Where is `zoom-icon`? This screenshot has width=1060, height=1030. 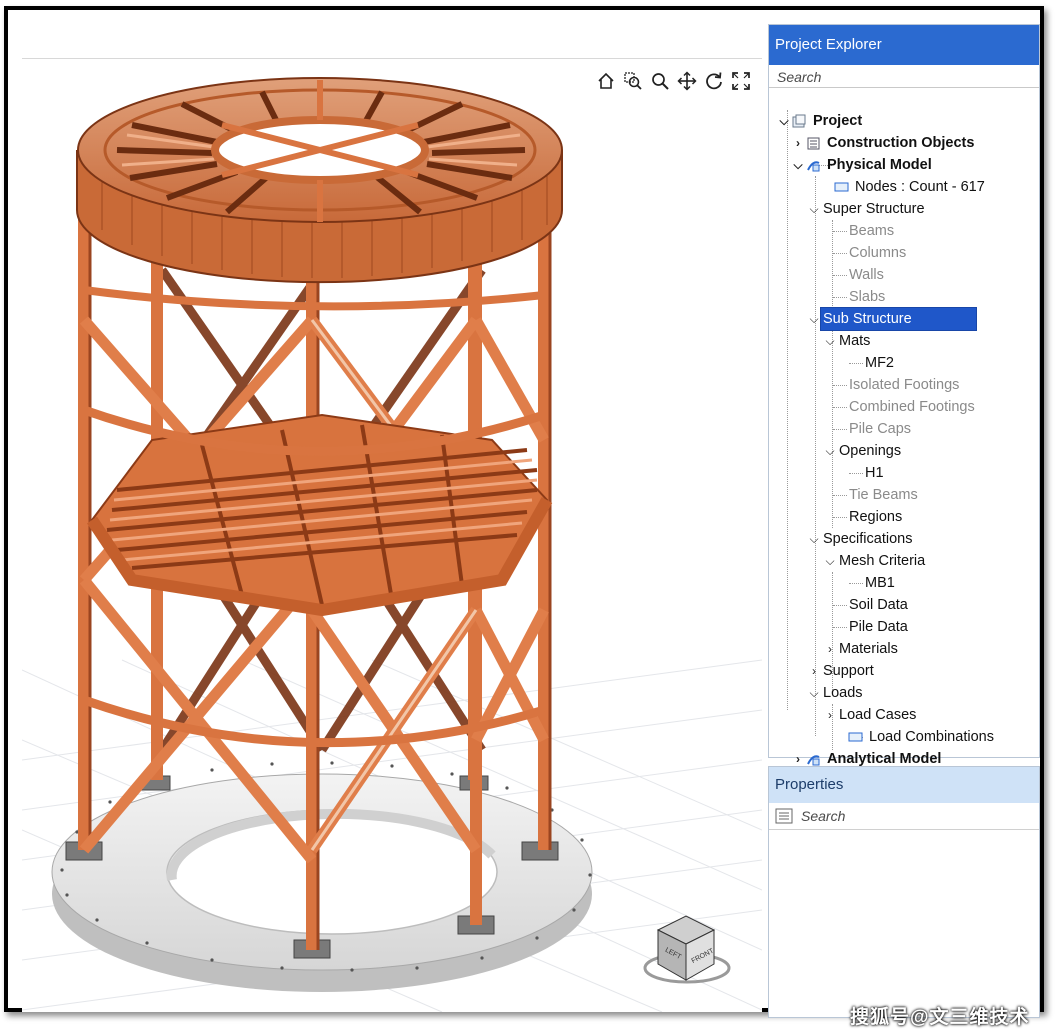
zoom-icon is located at coordinates (660, 81).